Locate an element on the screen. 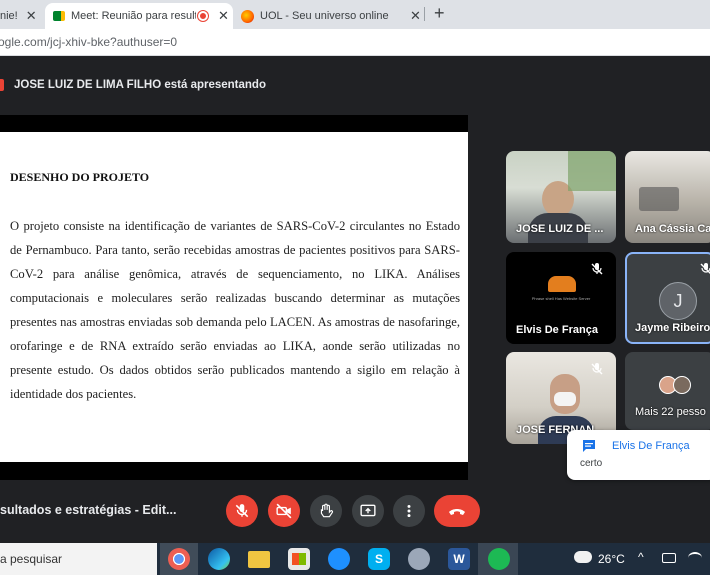  more-participants-tile: Mais 22 pesso is located at coordinates (667, 391).